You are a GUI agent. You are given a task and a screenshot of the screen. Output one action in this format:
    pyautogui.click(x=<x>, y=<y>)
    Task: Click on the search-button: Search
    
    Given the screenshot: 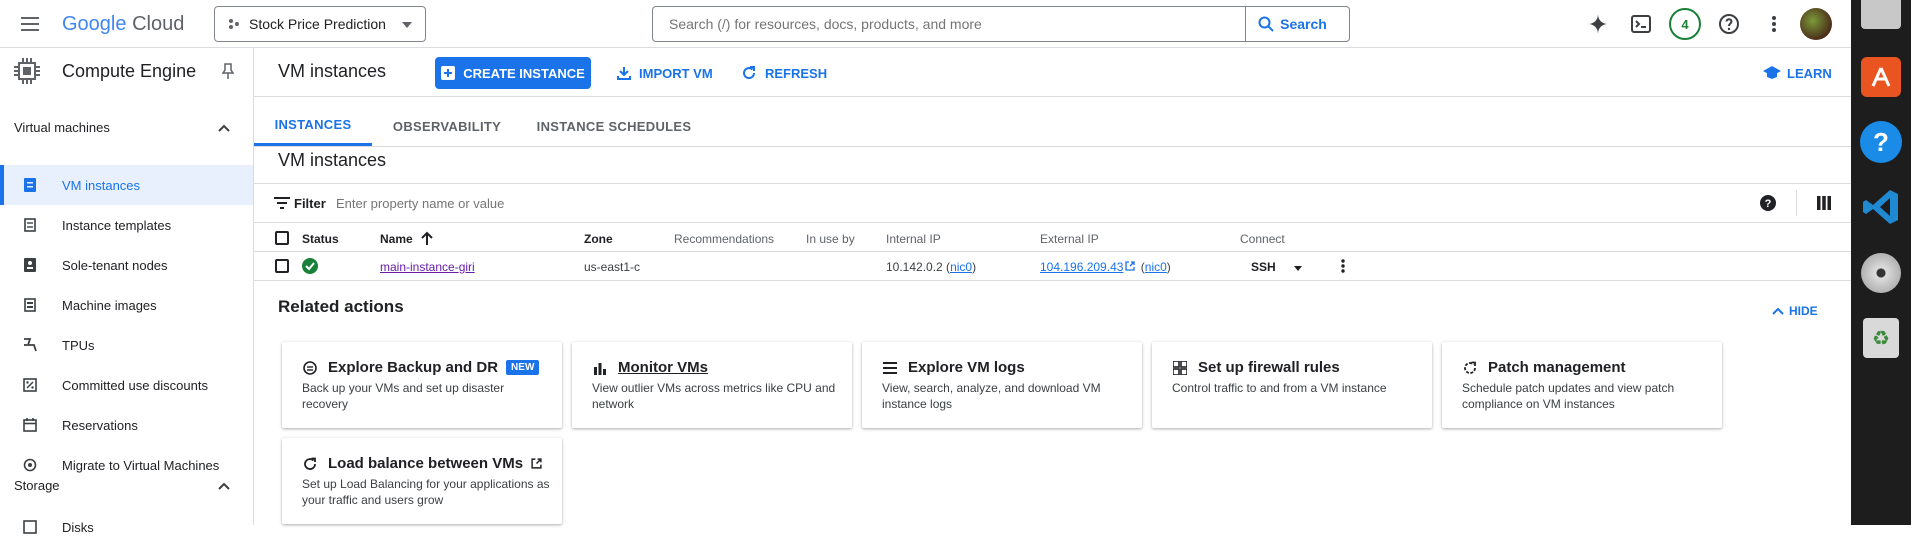 What is the action you would take?
    pyautogui.click(x=1292, y=24)
    